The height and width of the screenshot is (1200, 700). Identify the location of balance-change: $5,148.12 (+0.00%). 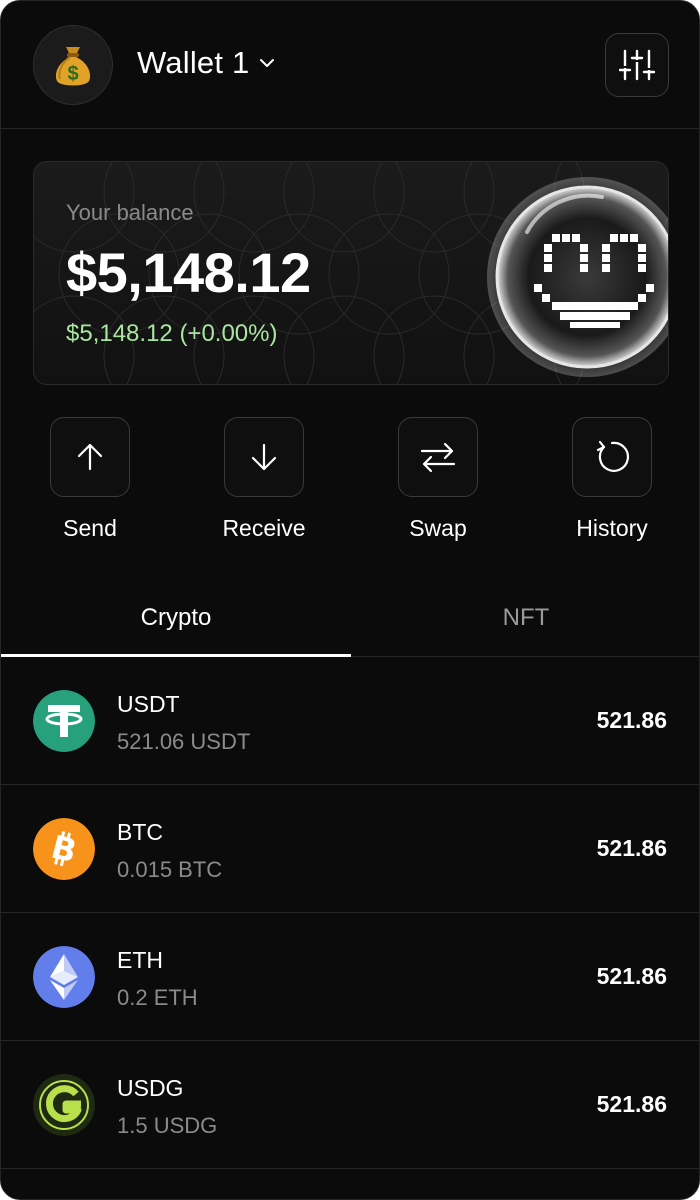
(172, 333).